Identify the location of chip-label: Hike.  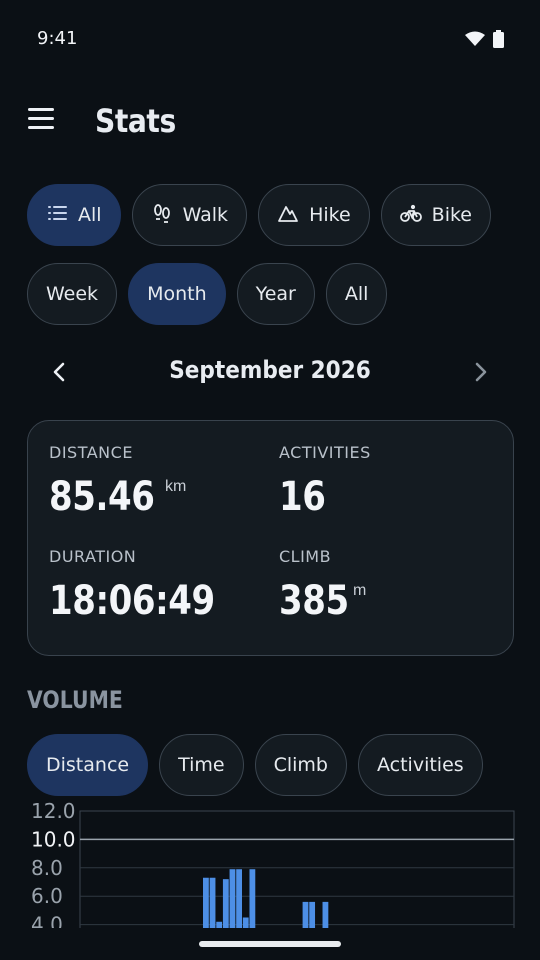
(330, 215).